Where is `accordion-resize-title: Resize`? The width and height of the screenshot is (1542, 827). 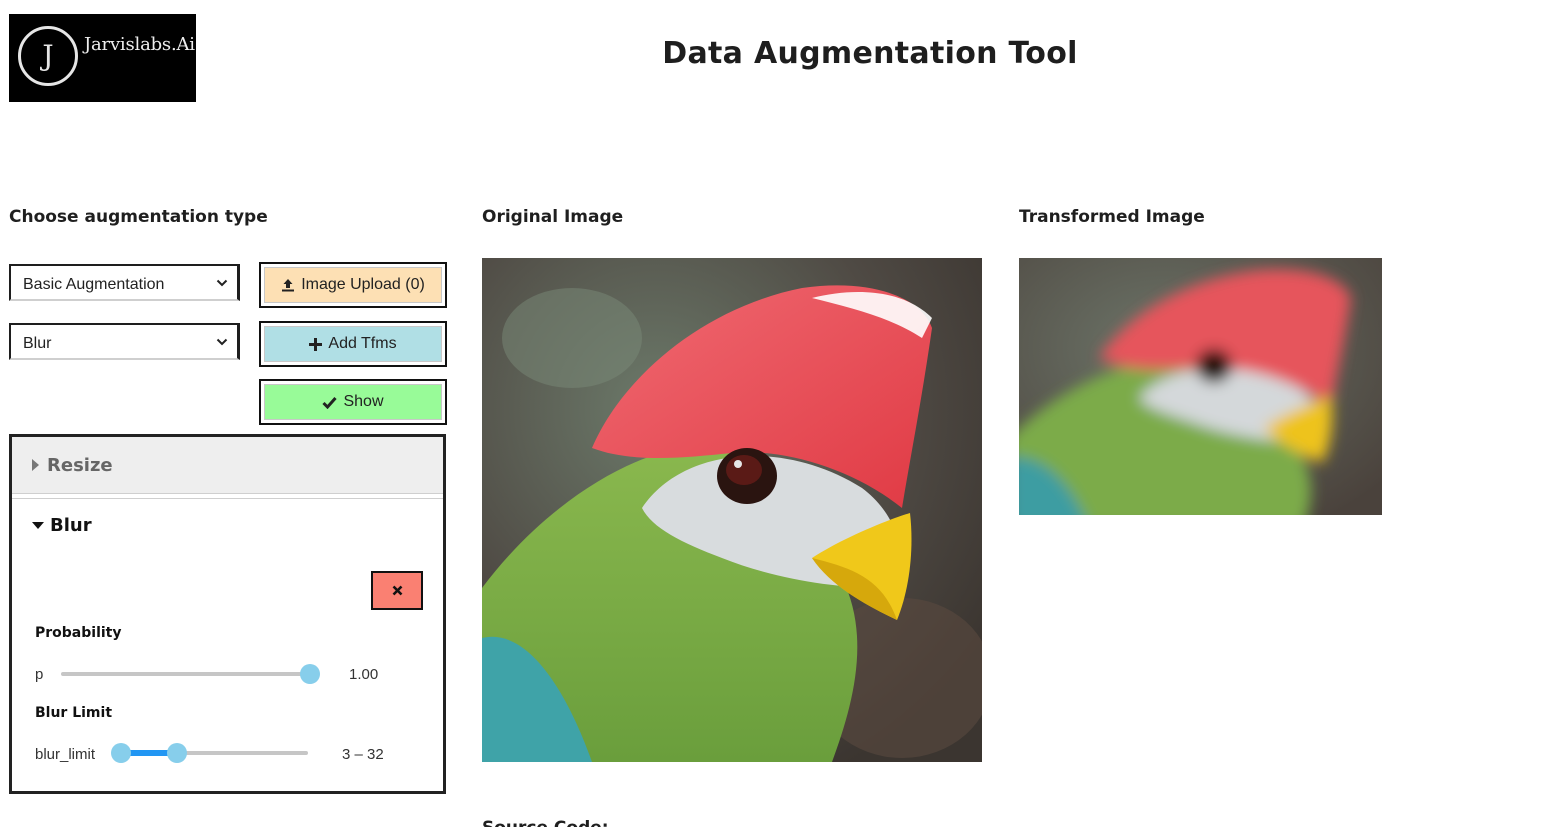
accordion-resize-title: Resize is located at coordinates (80, 465).